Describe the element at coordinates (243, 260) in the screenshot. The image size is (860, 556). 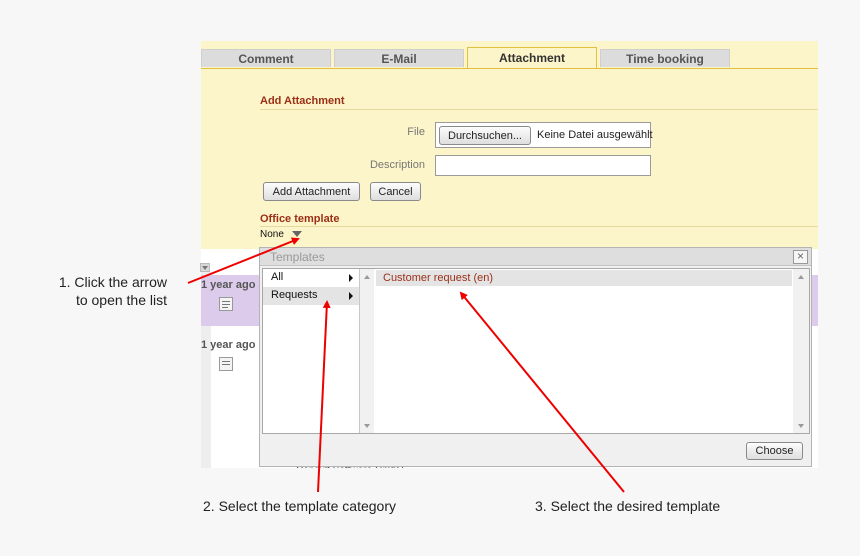
I see `arrow-step1` at that location.